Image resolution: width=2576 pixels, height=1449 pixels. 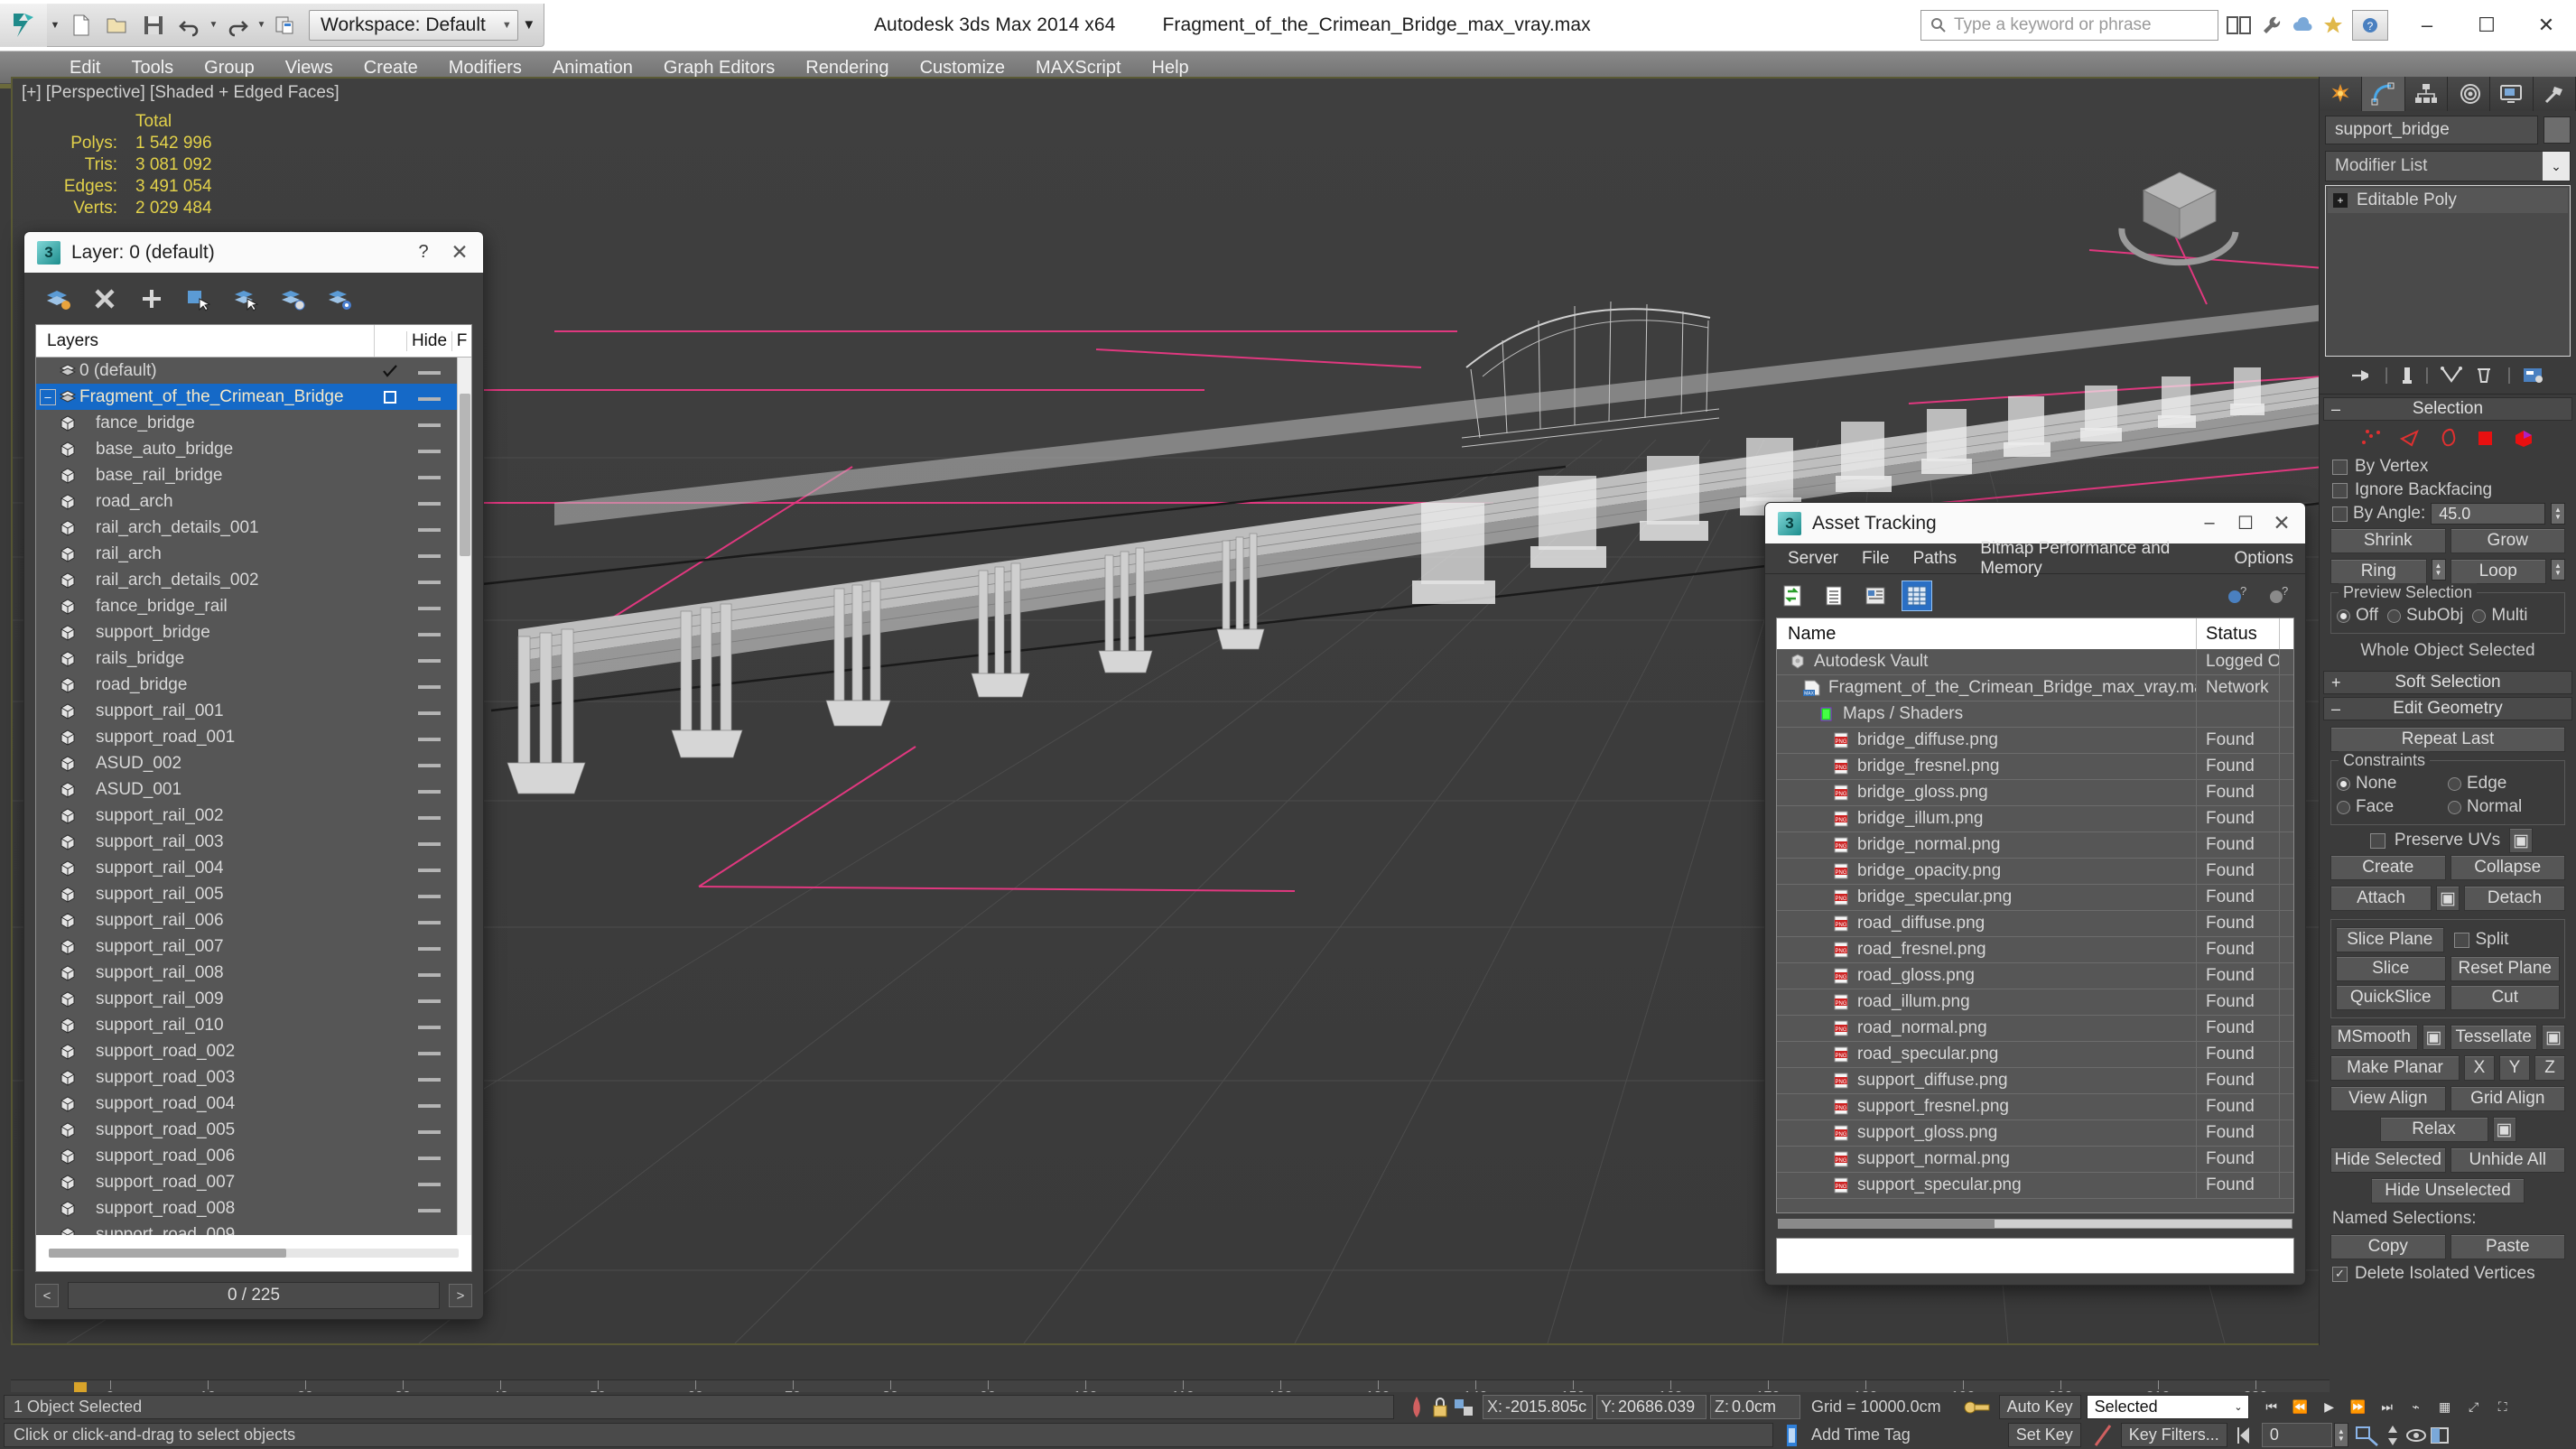 What do you see at coordinates (253, 999) in the screenshot?
I see `layer-row: support_rail_009 ▬▬` at bounding box center [253, 999].